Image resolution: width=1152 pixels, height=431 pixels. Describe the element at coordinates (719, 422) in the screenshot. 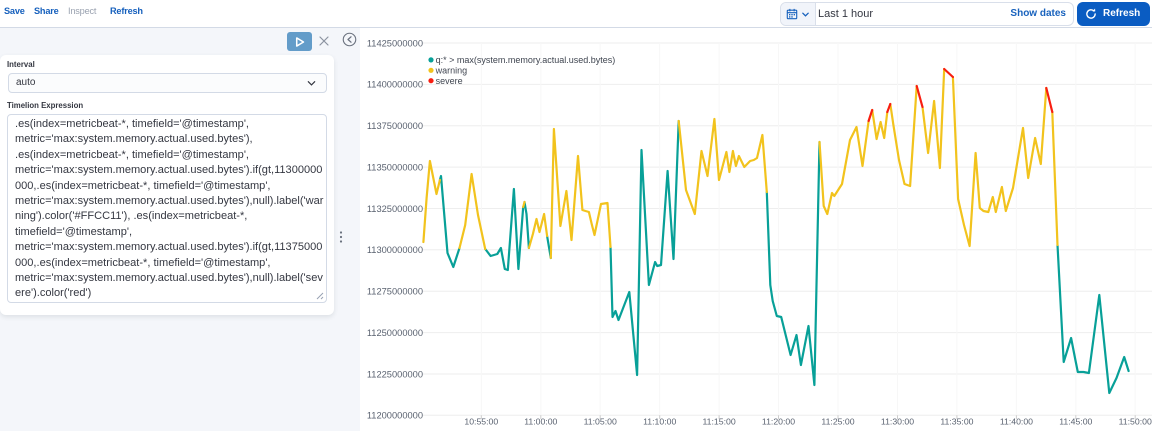

I see `svg-text: 11:15:00` at that location.